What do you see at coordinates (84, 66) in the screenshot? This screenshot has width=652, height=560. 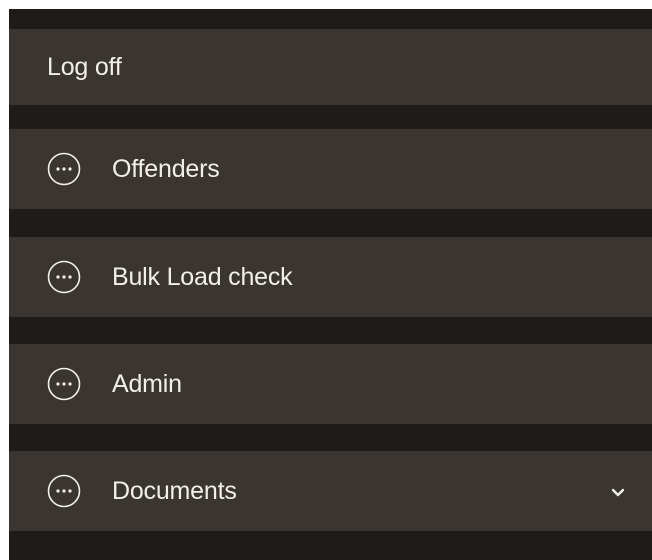 I see `menu-item-label: Log off` at bounding box center [84, 66].